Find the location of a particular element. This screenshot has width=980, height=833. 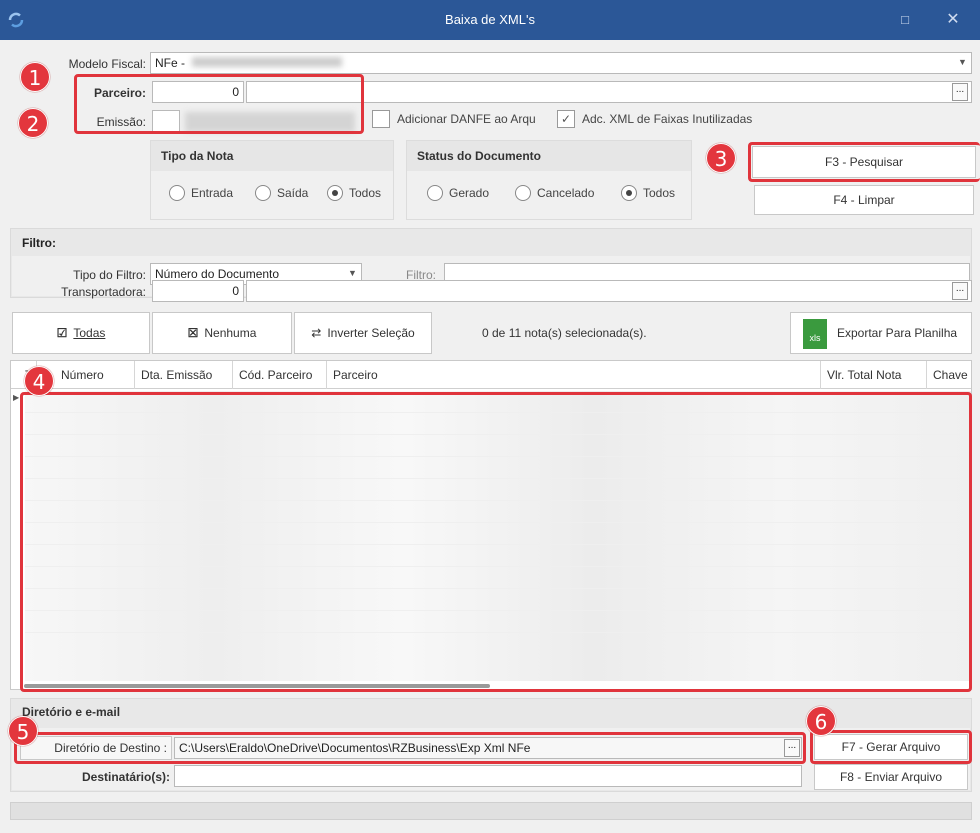

radio-entrada: Entrada is located at coordinates (201, 193).